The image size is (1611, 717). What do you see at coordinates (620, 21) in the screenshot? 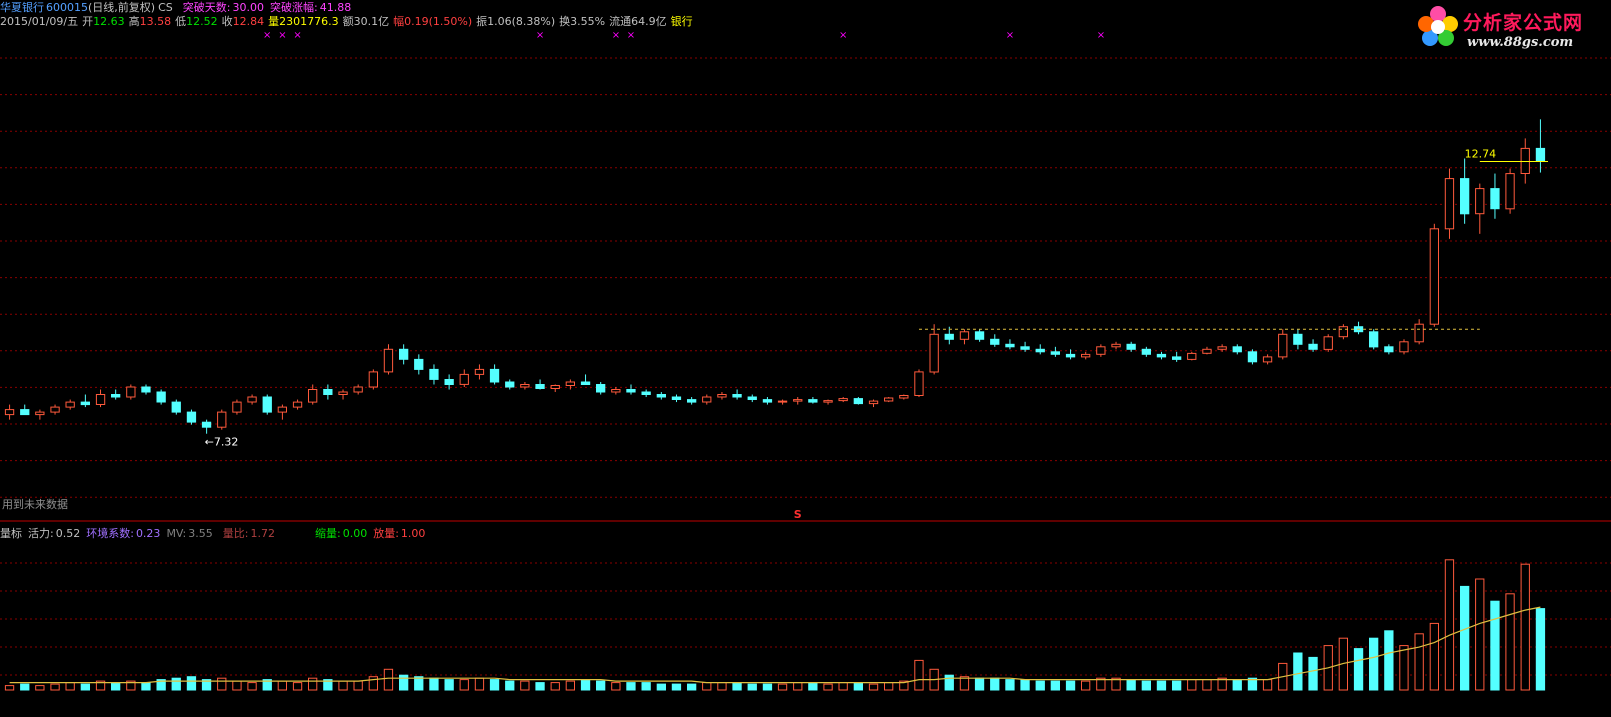
I see `float-label: 流通` at bounding box center [620, 21].